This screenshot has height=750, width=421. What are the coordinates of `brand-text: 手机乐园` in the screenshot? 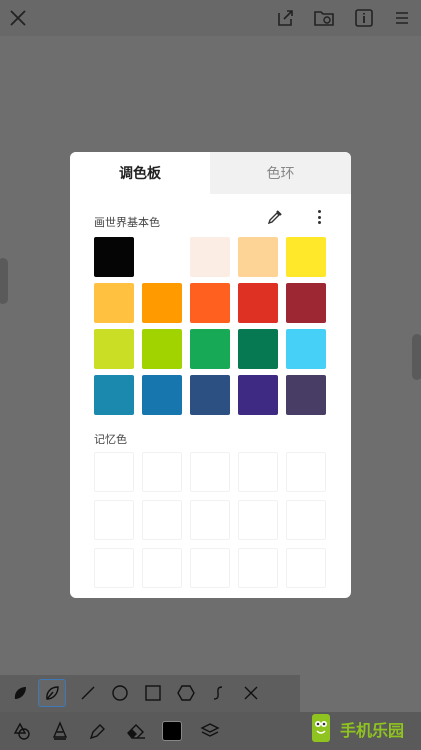 It's located at (372, 730).